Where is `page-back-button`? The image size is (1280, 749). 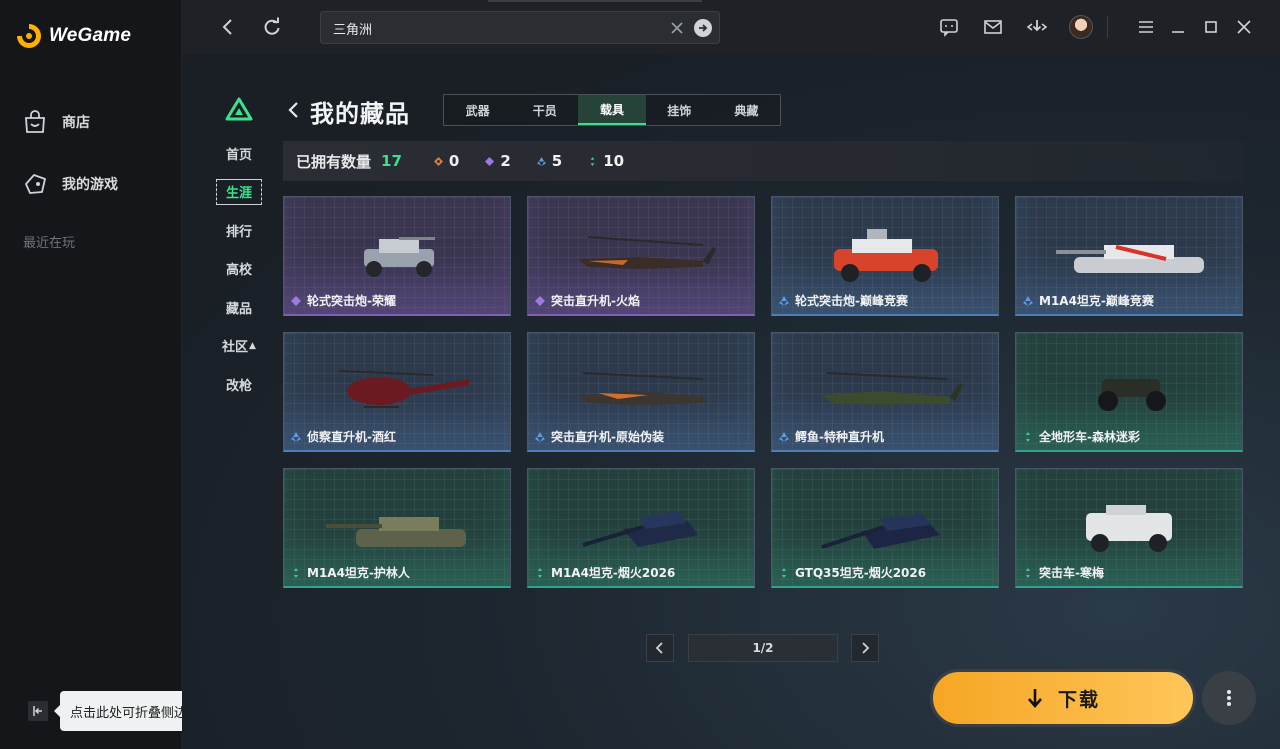 page-back-button is located at coordinates (293, 112).